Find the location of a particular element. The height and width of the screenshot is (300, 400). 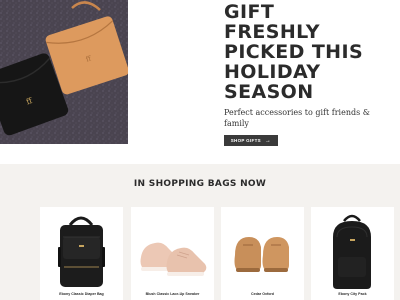

city-pack-image is located at coordinates (352, 251).